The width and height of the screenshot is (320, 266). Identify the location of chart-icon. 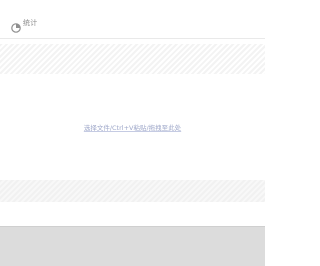
(16, 25).